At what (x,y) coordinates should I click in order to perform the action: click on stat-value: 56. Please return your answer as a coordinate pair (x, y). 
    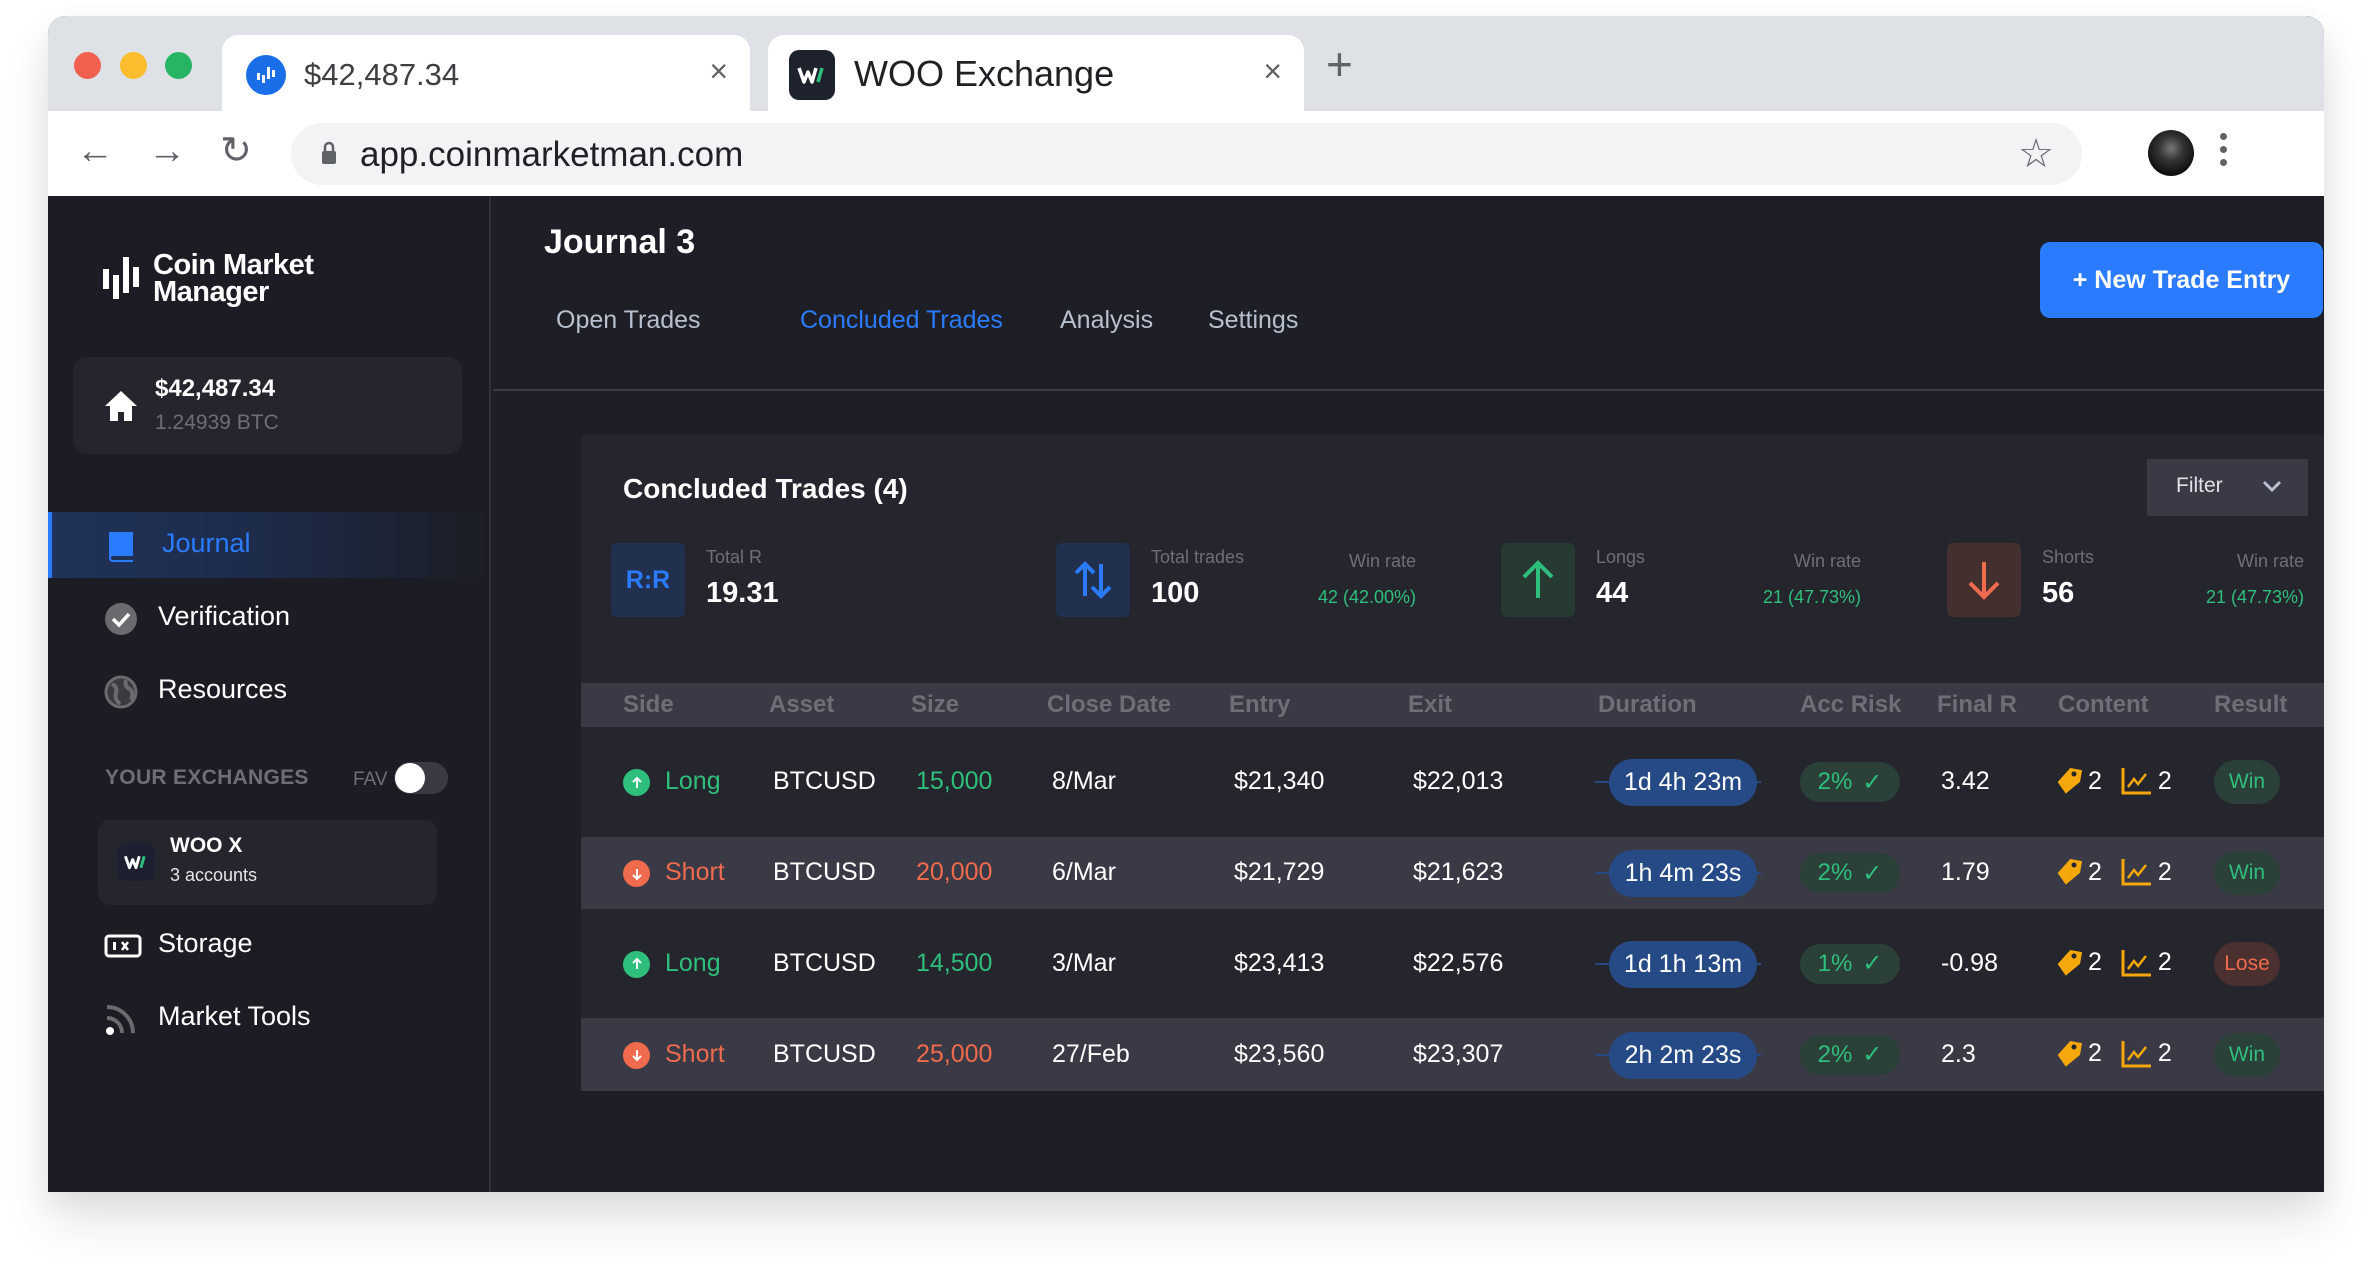
    Looking at the image, I should click on (2058, 593).